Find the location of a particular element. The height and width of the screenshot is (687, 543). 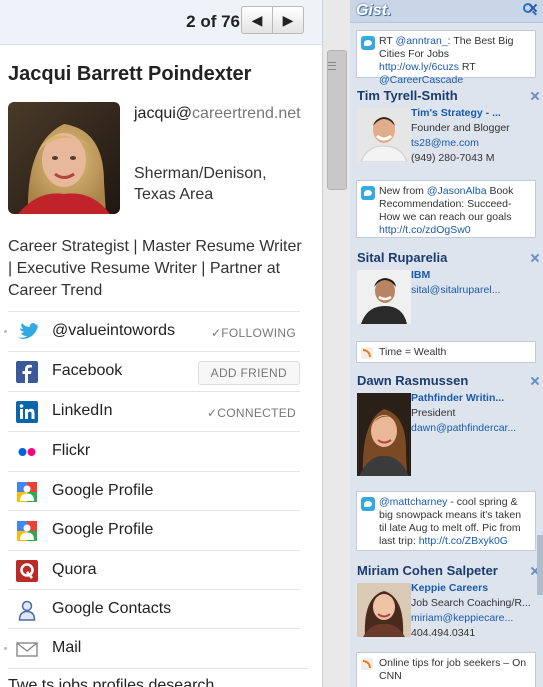

url-link: http://ow.ly/6cuzs is located at coordinates (419, 67).